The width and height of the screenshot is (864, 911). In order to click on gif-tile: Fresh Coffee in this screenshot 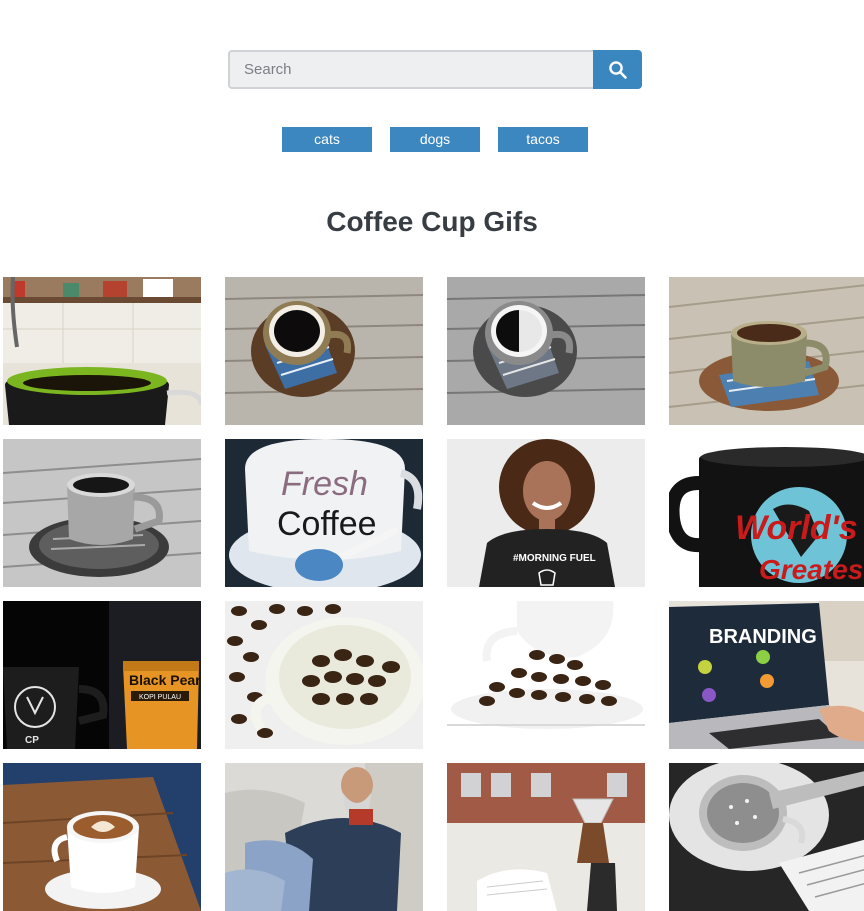, I will do `click(324, 513)`.